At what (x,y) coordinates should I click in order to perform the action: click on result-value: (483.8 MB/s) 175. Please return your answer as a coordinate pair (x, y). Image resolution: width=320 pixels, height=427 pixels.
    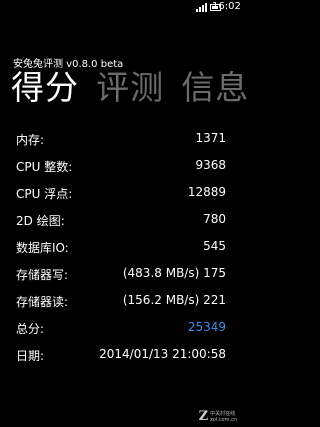
    Looking at the image, I should click on (174, 273).